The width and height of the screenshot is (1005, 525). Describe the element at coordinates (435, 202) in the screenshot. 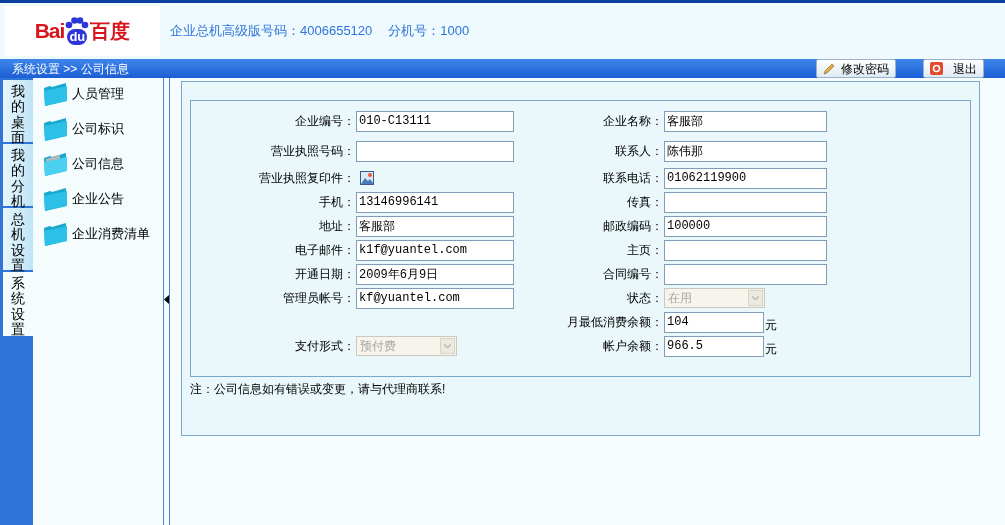

I see `input-field: 13146996141` at that location.